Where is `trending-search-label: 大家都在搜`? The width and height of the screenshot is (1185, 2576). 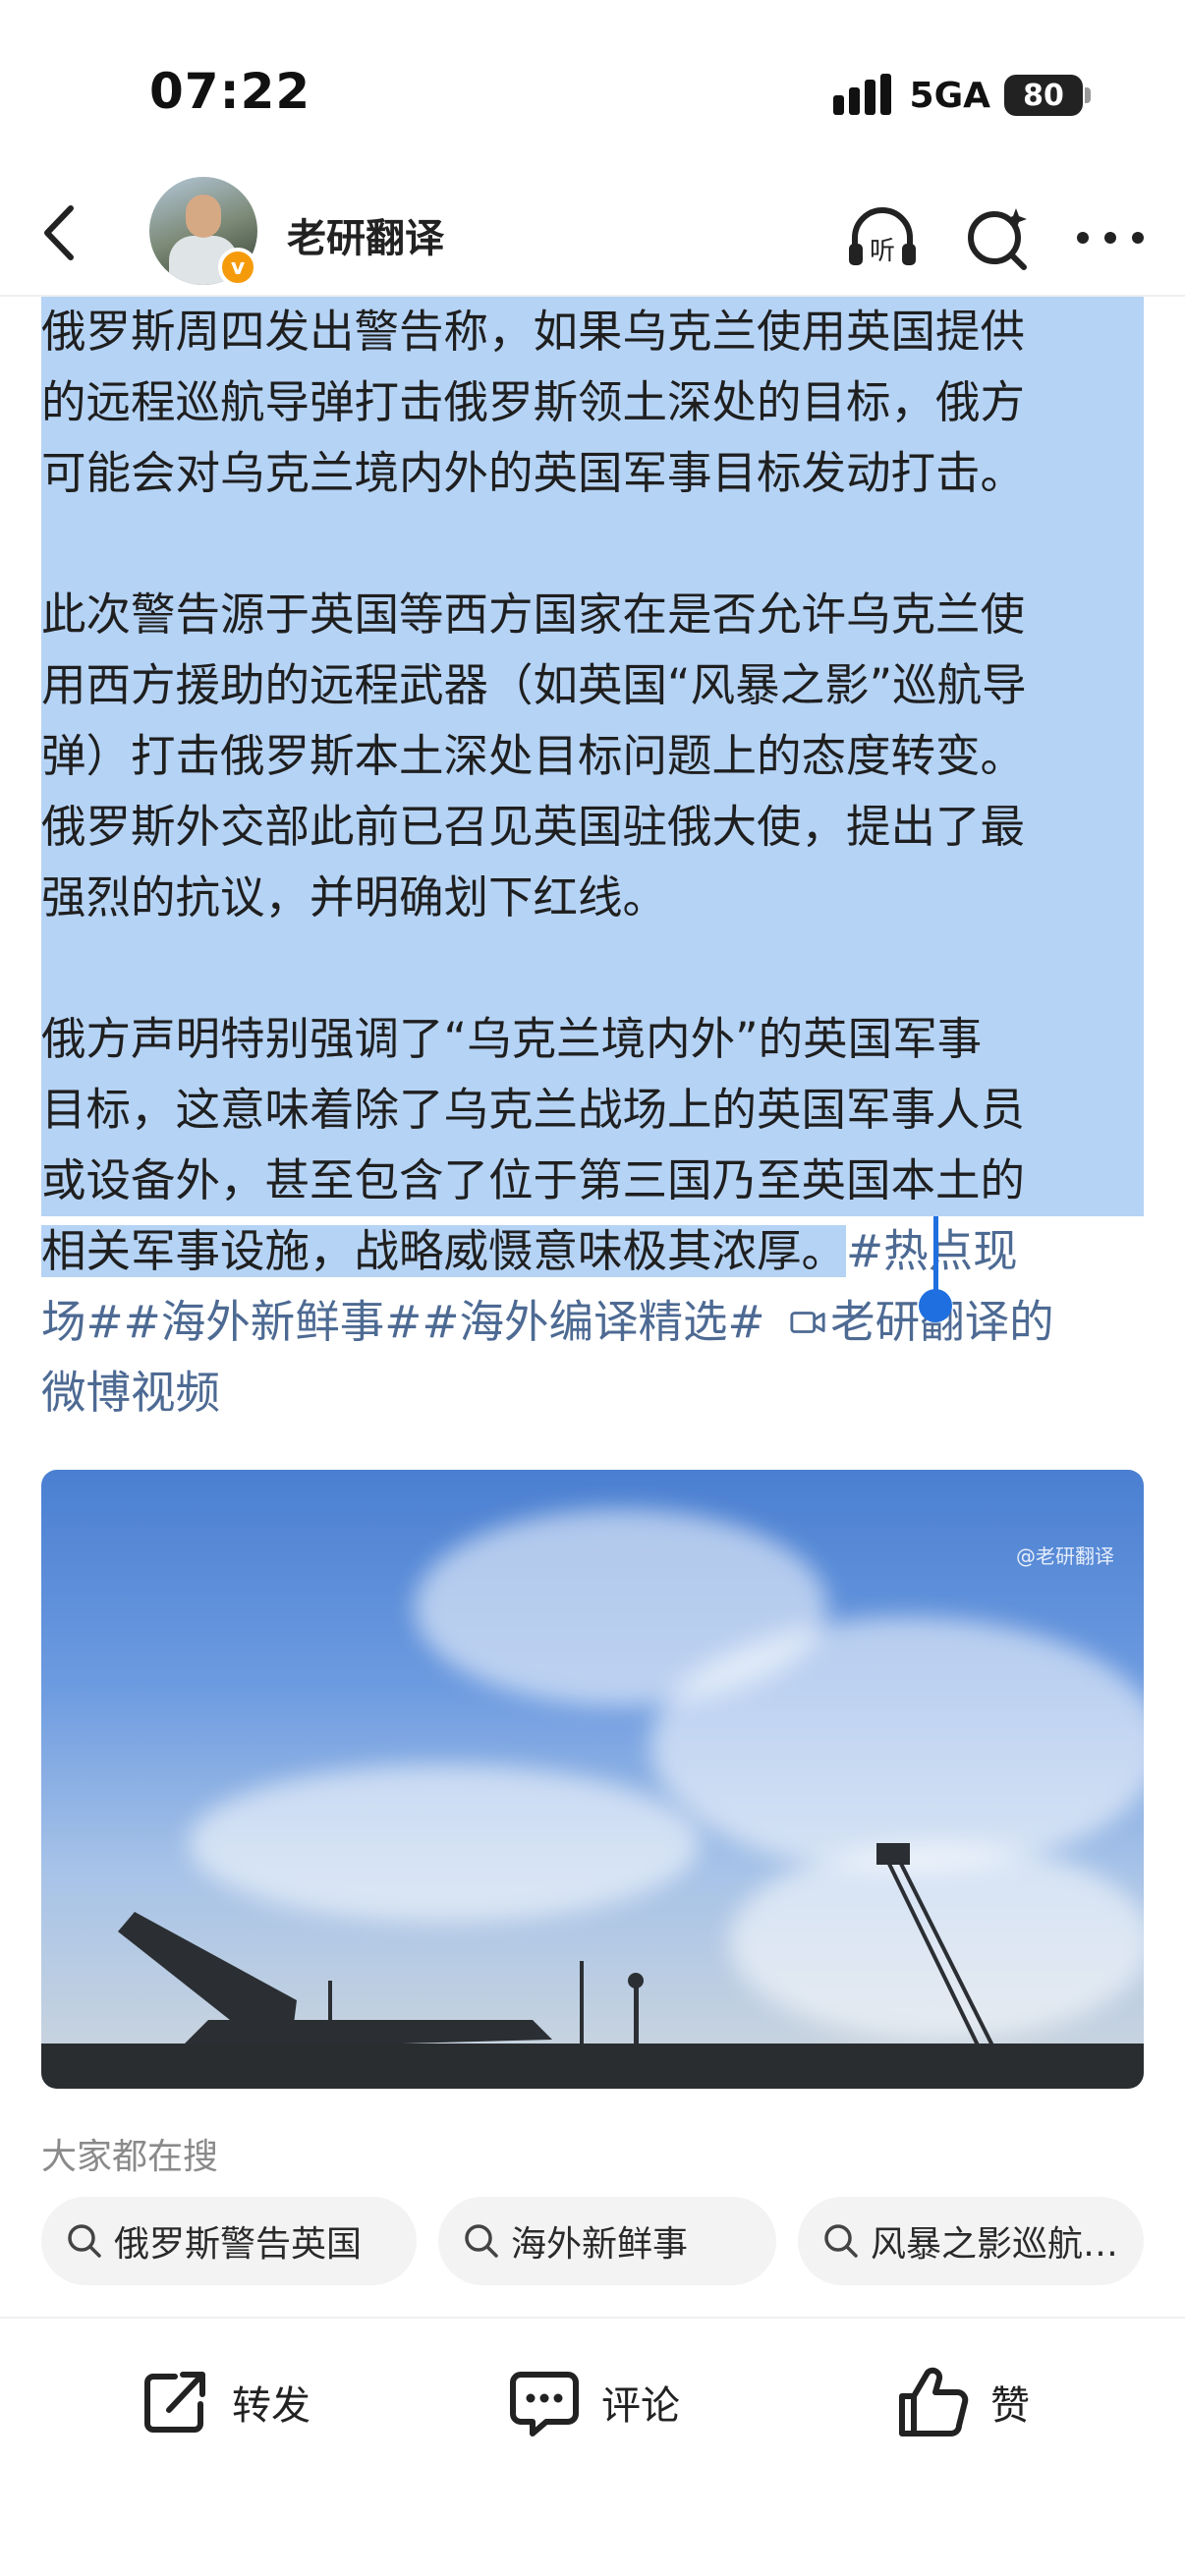 trending-search-label: 大家都在搜 is located at coordinates (130, 2157).